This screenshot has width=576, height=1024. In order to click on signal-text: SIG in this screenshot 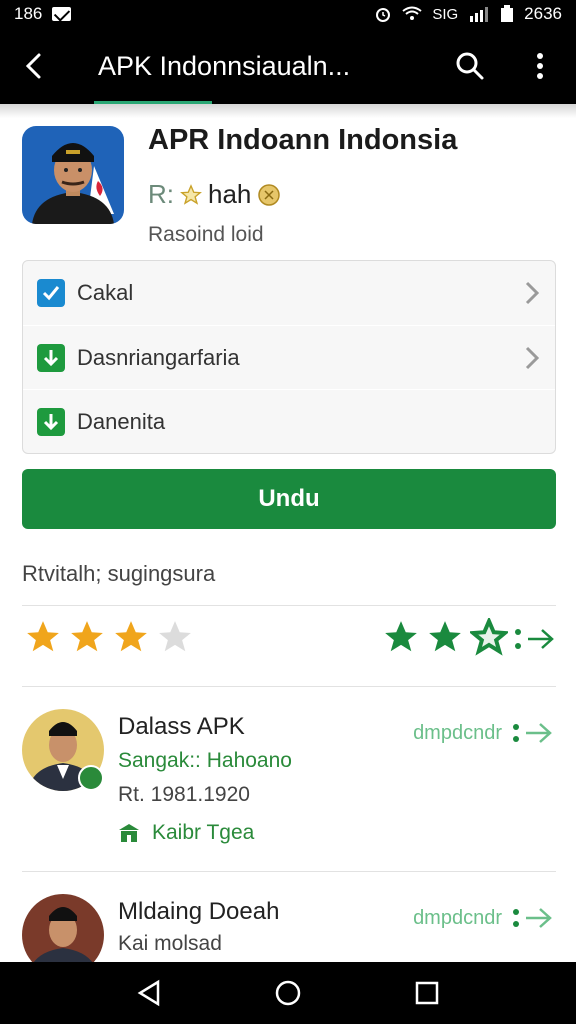, I will do `click(445, 14)`.